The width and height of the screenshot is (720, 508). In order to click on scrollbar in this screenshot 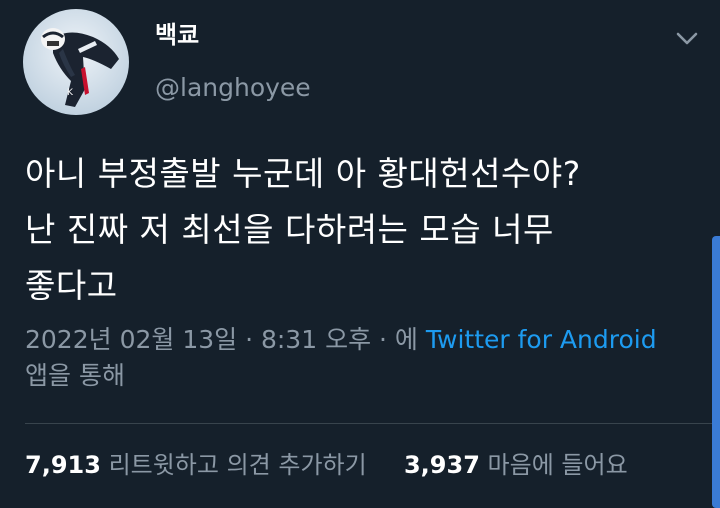, I will do `click(716, 372)`.